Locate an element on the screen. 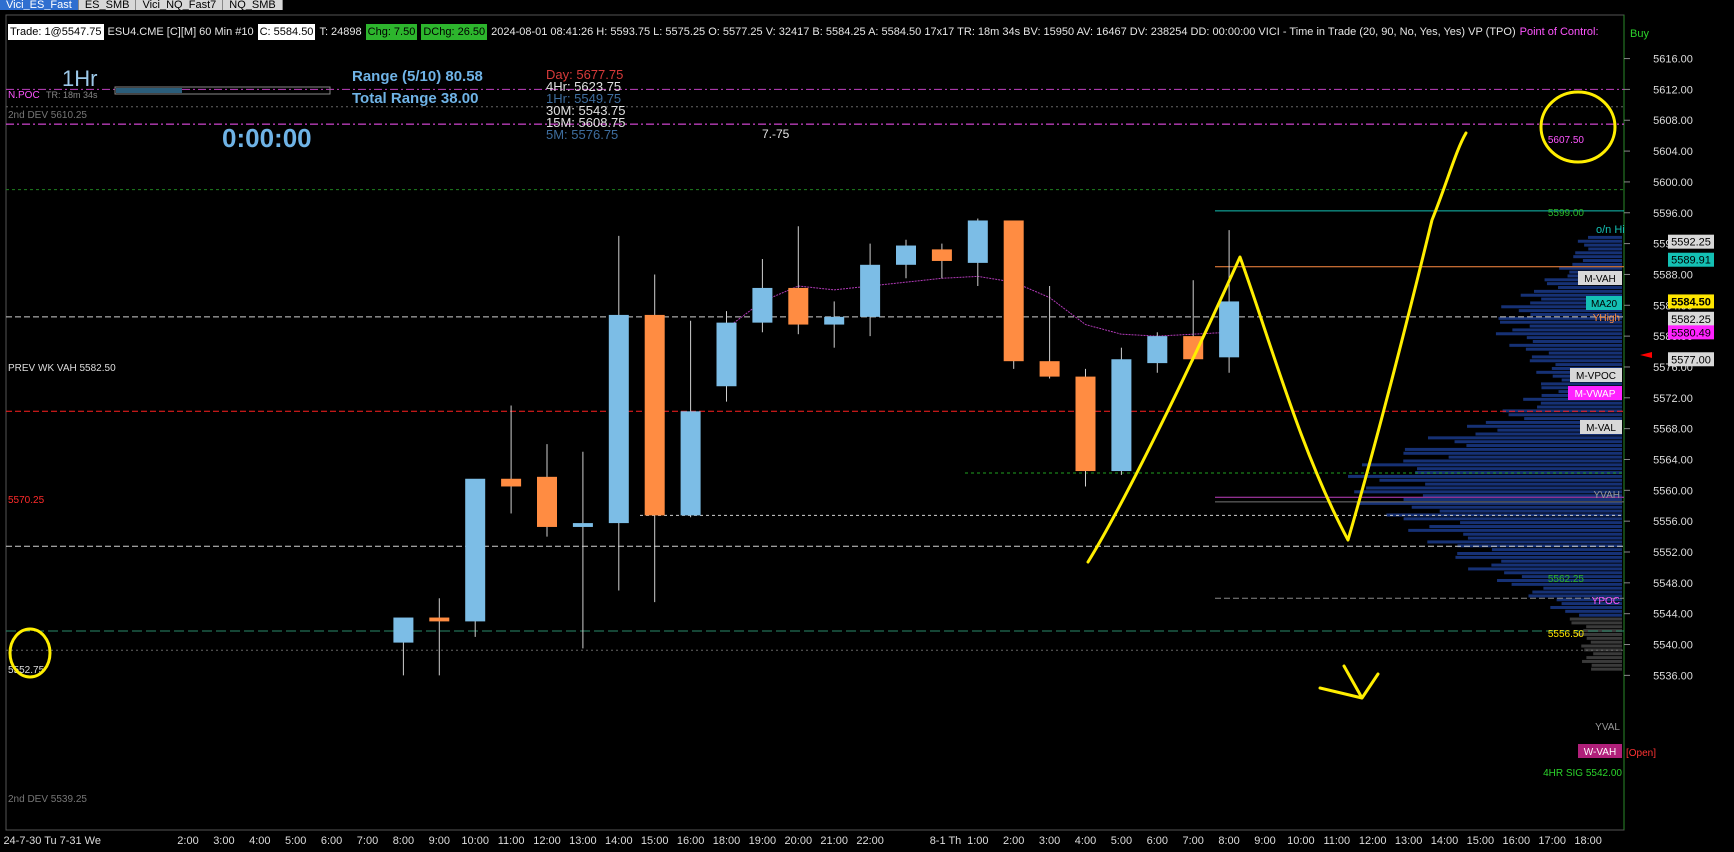 This screenshot has height=852, width=1734. 4hr-sig-label: 4HR SIG 5542.00 is located at coordinates (1582, 773).